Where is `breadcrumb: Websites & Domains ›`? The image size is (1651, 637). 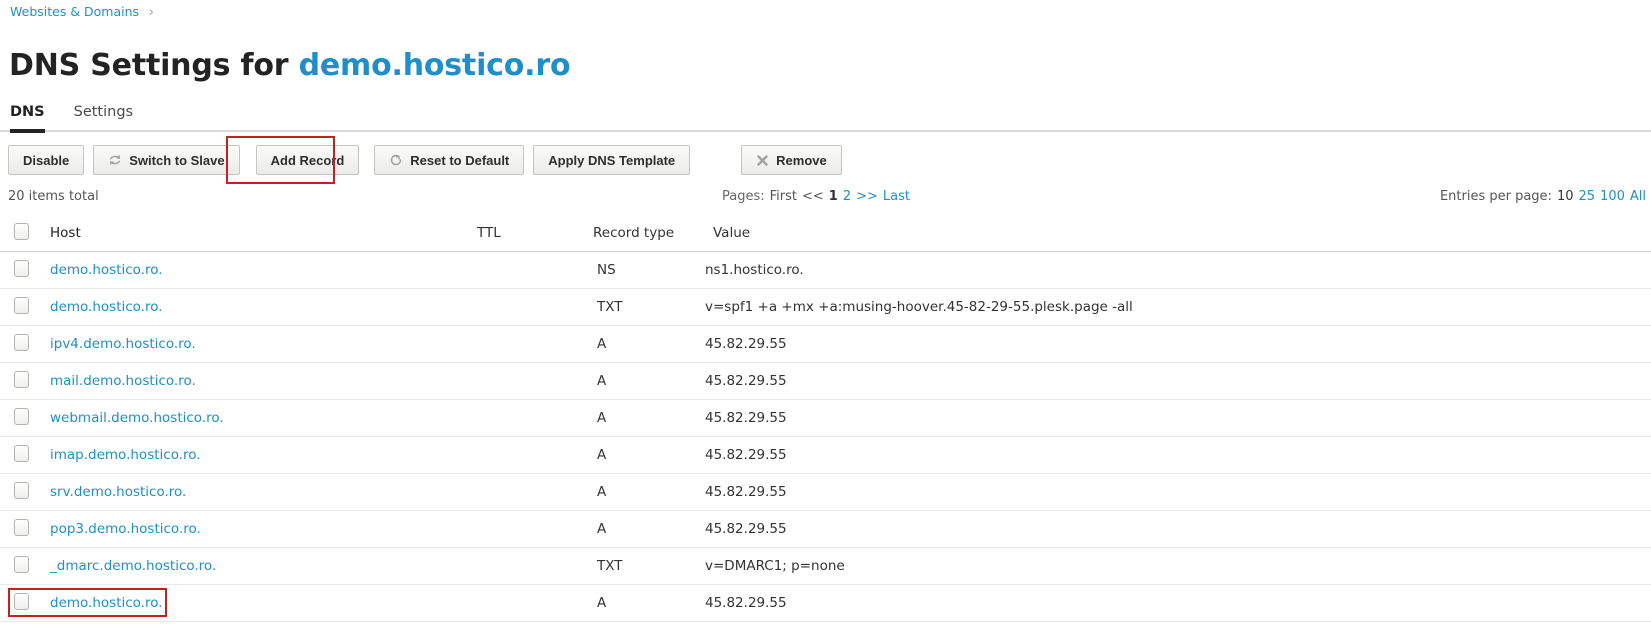
breadcrumb: Websites & Domains › is located at coordinates (82, 11).